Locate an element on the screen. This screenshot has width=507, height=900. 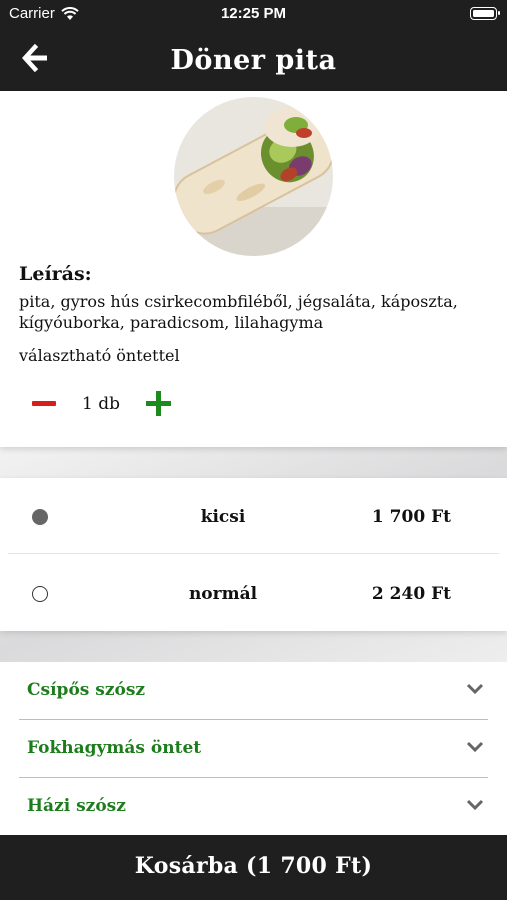
page-title: Döner pita is located at coordinates (253, 60).